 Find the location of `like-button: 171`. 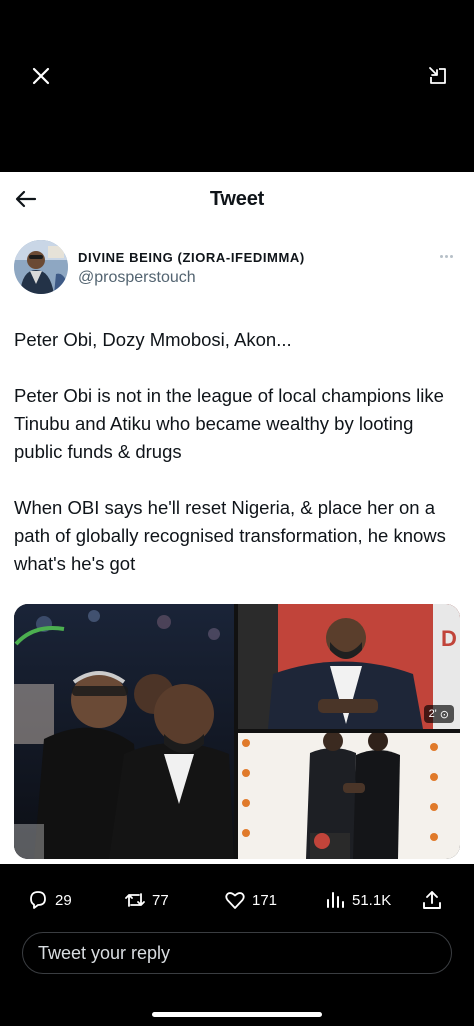

like-button: 171 is located at coordinates (250, 900).